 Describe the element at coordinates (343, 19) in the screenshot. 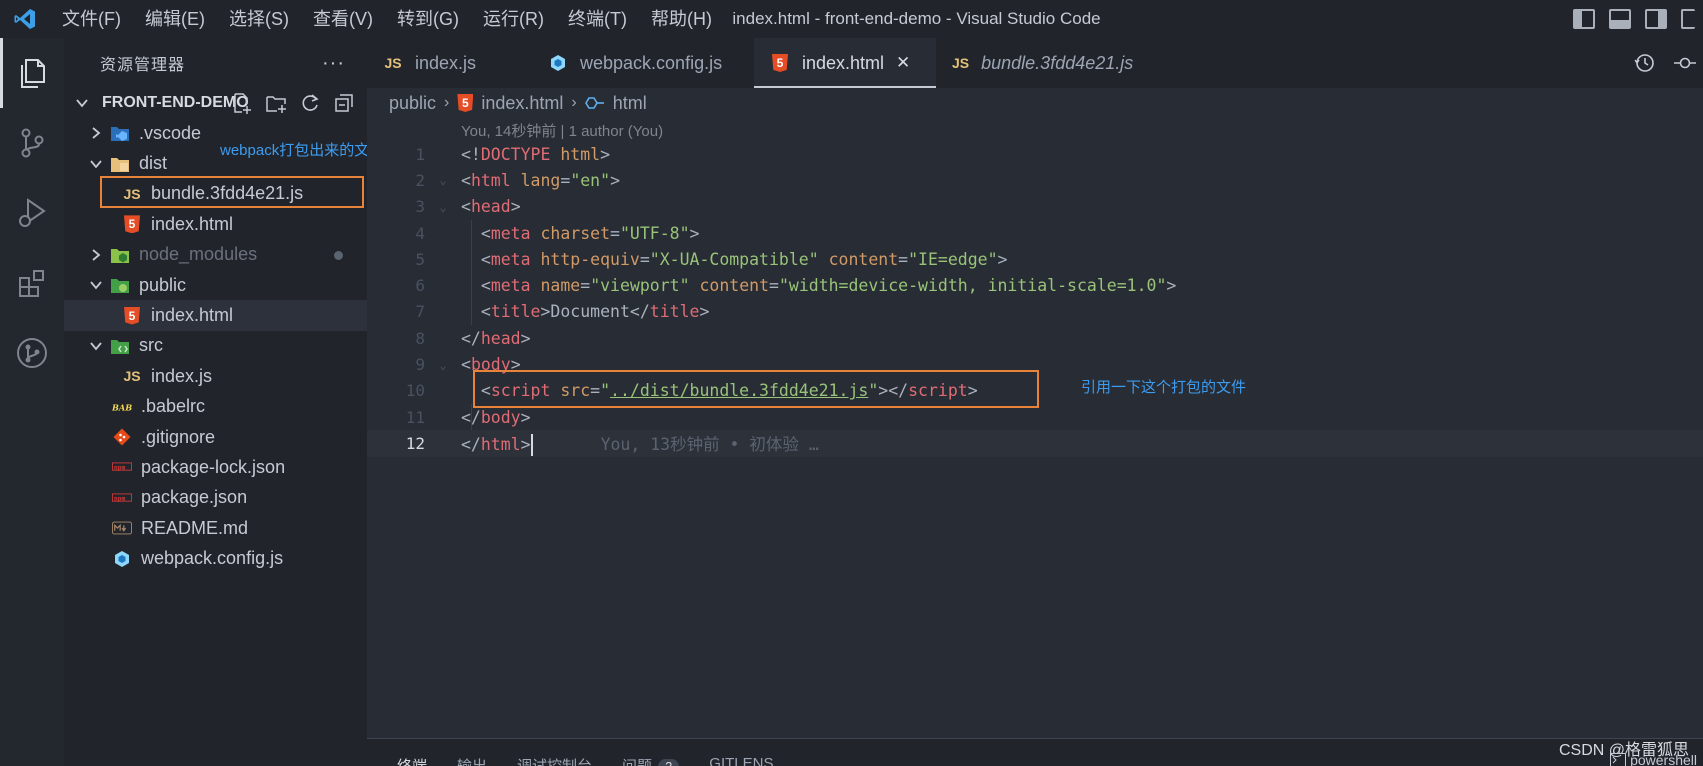

I see `menu-item: 查看(V)` at that location.